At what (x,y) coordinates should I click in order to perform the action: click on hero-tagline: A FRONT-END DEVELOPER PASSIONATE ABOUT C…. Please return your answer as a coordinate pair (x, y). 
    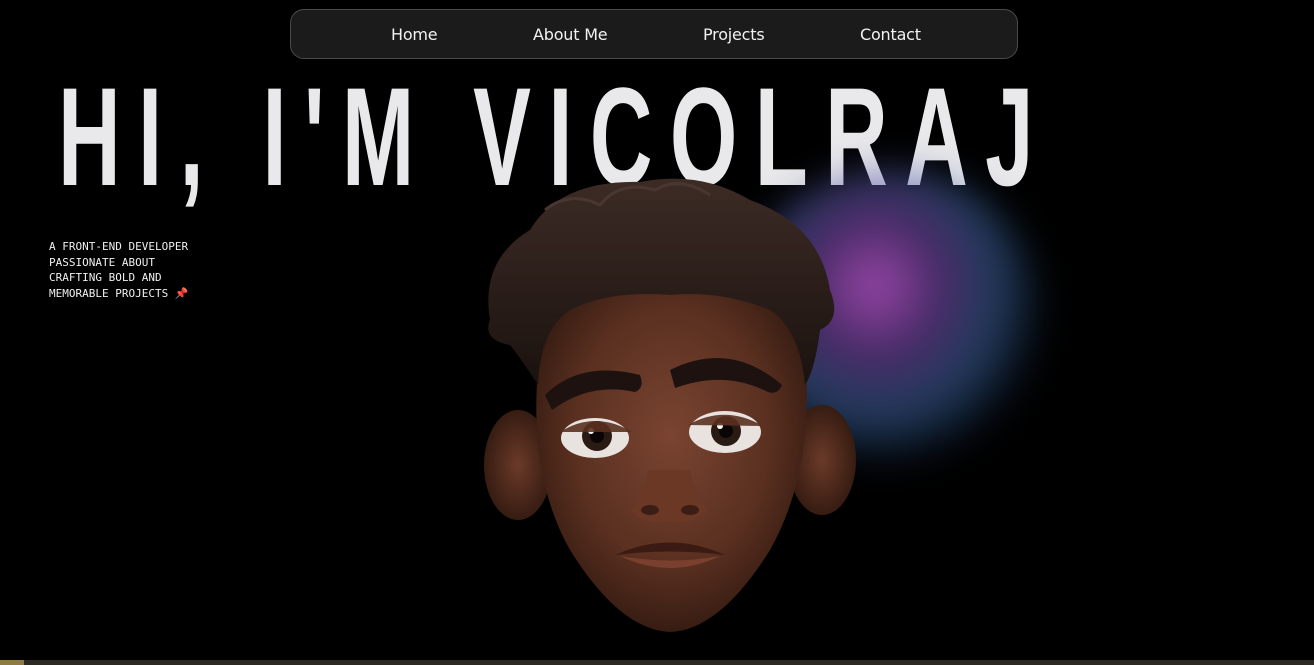
    Looking at the image, I should click on (149, 270).